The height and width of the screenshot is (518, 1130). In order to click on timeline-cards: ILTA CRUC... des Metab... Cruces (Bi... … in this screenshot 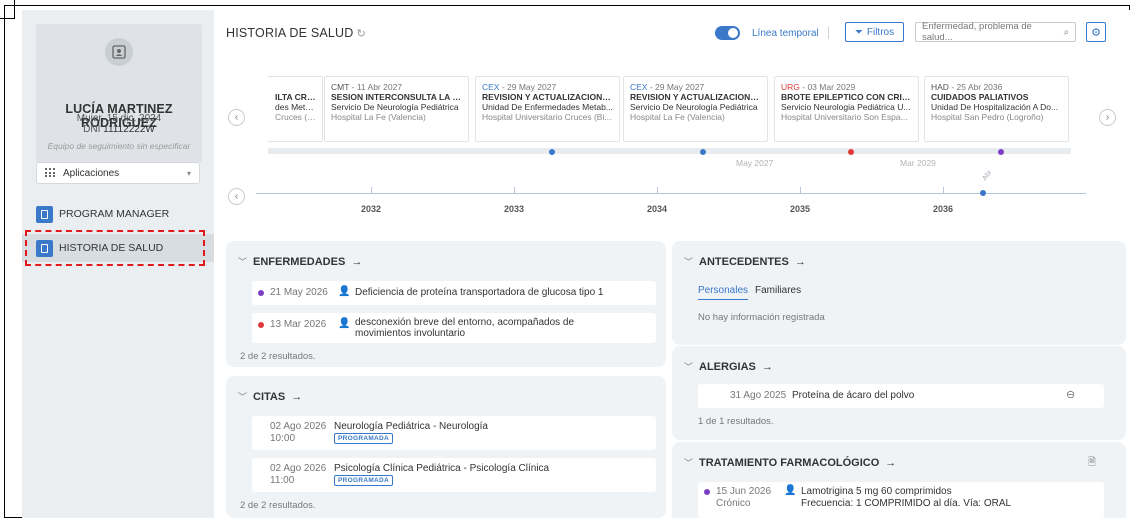, I will do `click(673, 109)`.